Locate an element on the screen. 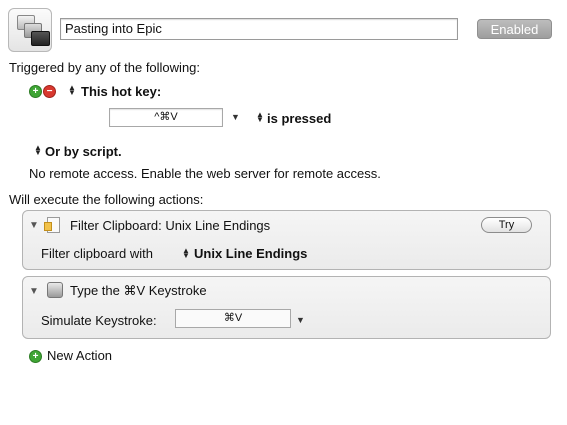 The image size is (567, 425). new-action-plus-icon: + is located at coordinates (35, 356).